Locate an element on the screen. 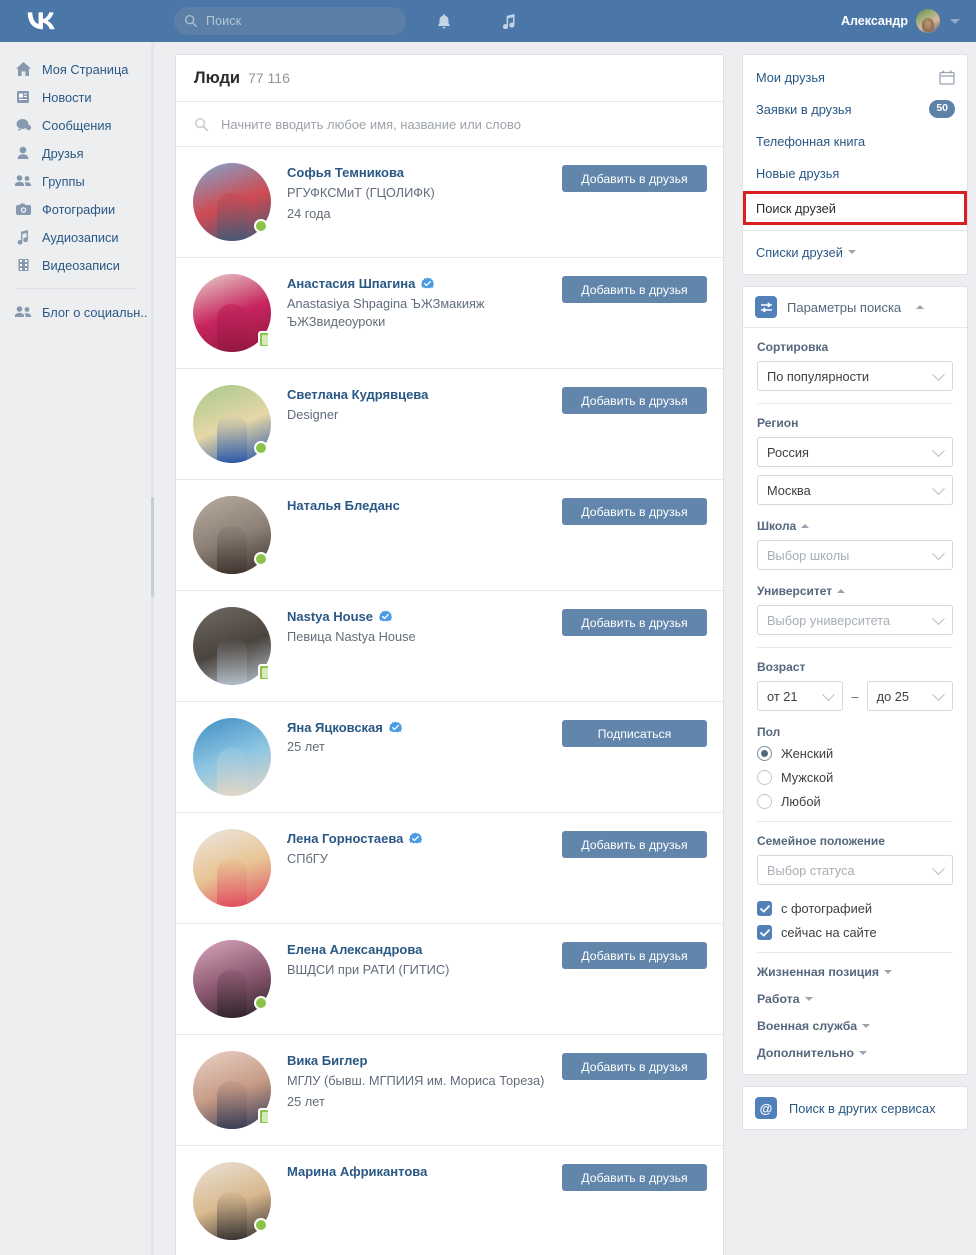 The image size is (976, 1255). user-result-row: Марина Африкантова Добавить в друзья is located at coordinates (449, 1200).